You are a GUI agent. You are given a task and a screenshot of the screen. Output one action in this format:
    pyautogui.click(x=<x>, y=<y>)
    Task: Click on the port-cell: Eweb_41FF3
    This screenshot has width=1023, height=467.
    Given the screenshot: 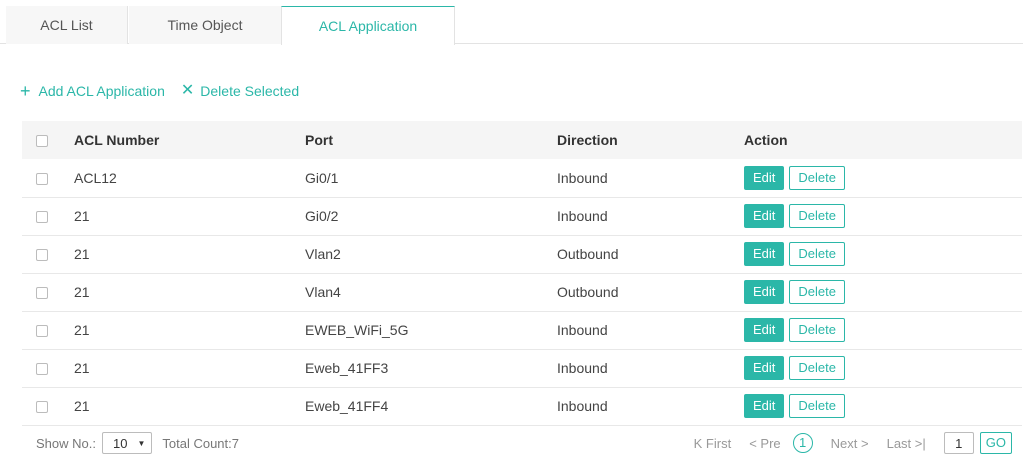 What is the action you would take?
    pyautogui.click(x=431, y=368)
    